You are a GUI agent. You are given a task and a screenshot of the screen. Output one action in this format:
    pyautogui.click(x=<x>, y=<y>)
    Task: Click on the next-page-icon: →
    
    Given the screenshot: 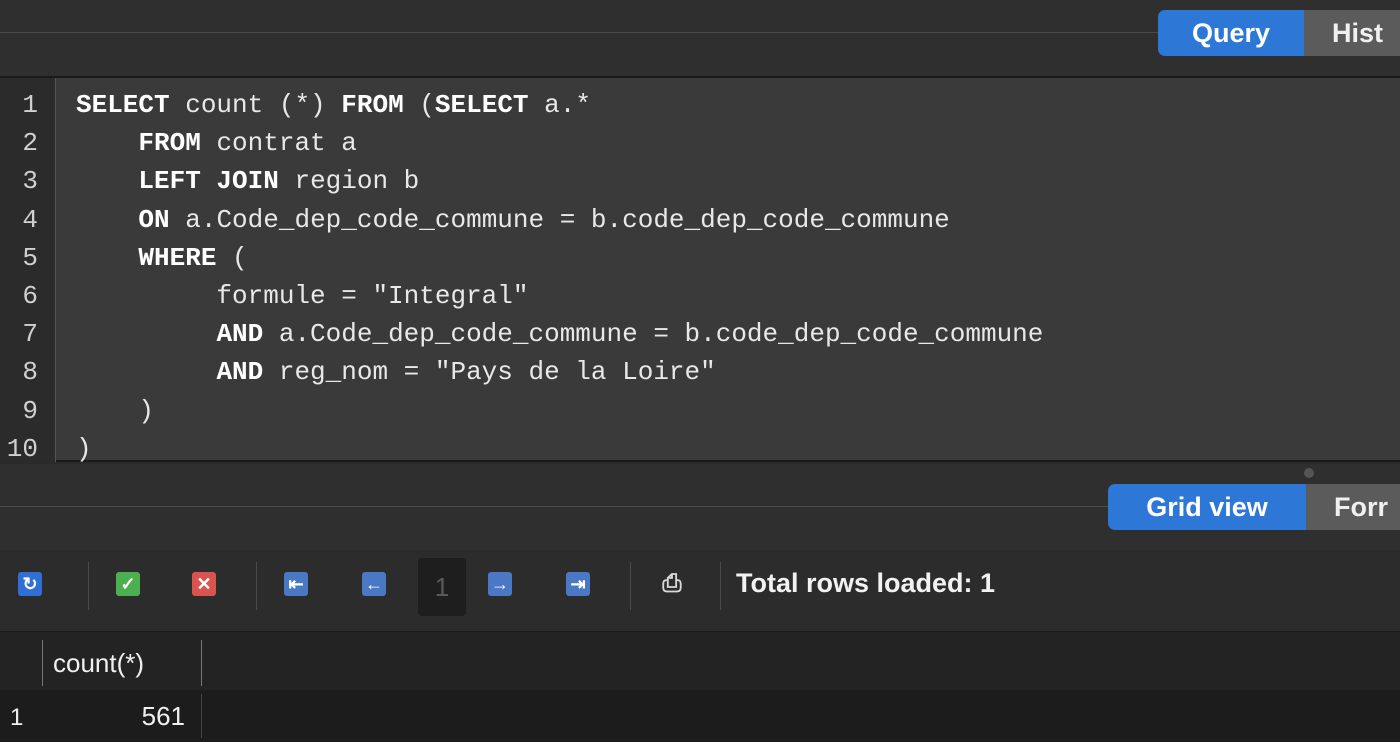 What is the action you would take?
    pyautogui.click(x=500, y=584)
    